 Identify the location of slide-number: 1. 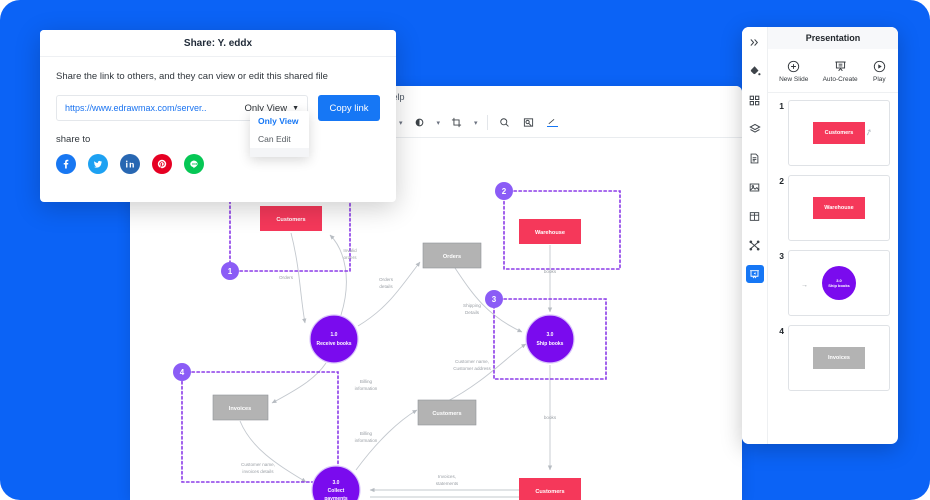
(781, 106).